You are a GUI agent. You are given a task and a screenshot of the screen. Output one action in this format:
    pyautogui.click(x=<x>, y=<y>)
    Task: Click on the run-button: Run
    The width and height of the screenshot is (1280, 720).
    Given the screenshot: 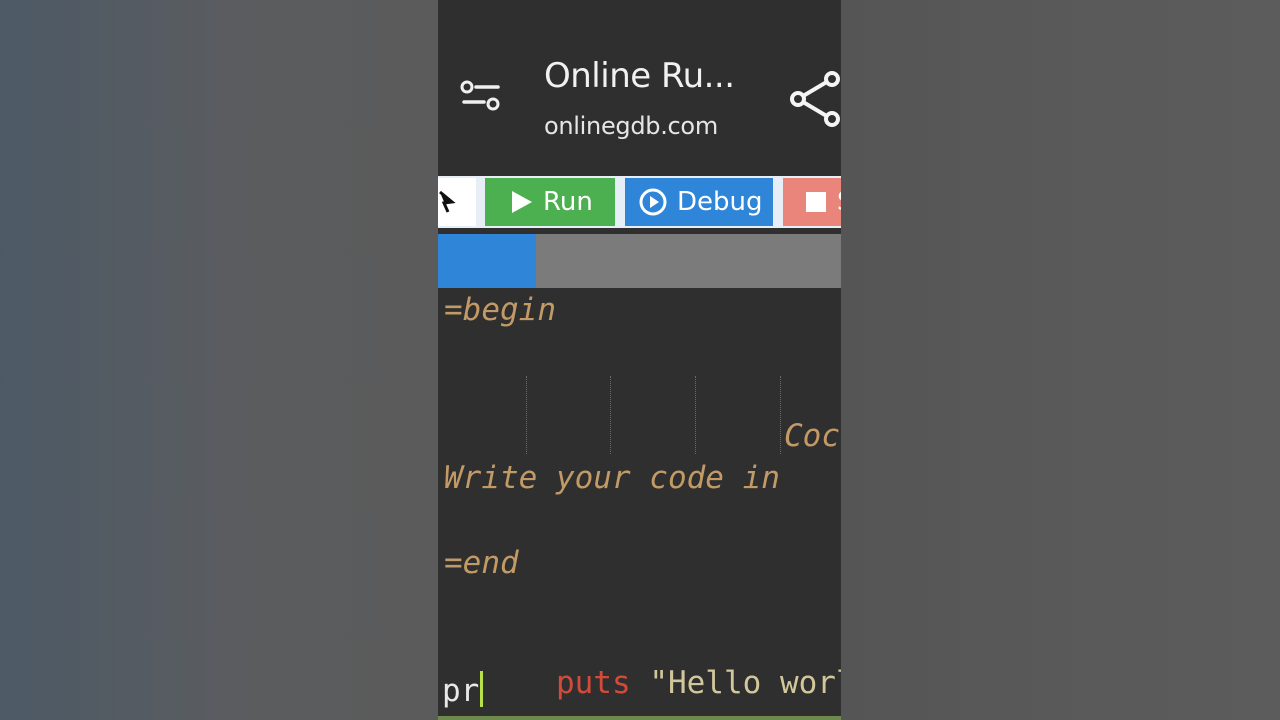 What is the action you would take?
    pyautogui.click(x=550, y=202)
    